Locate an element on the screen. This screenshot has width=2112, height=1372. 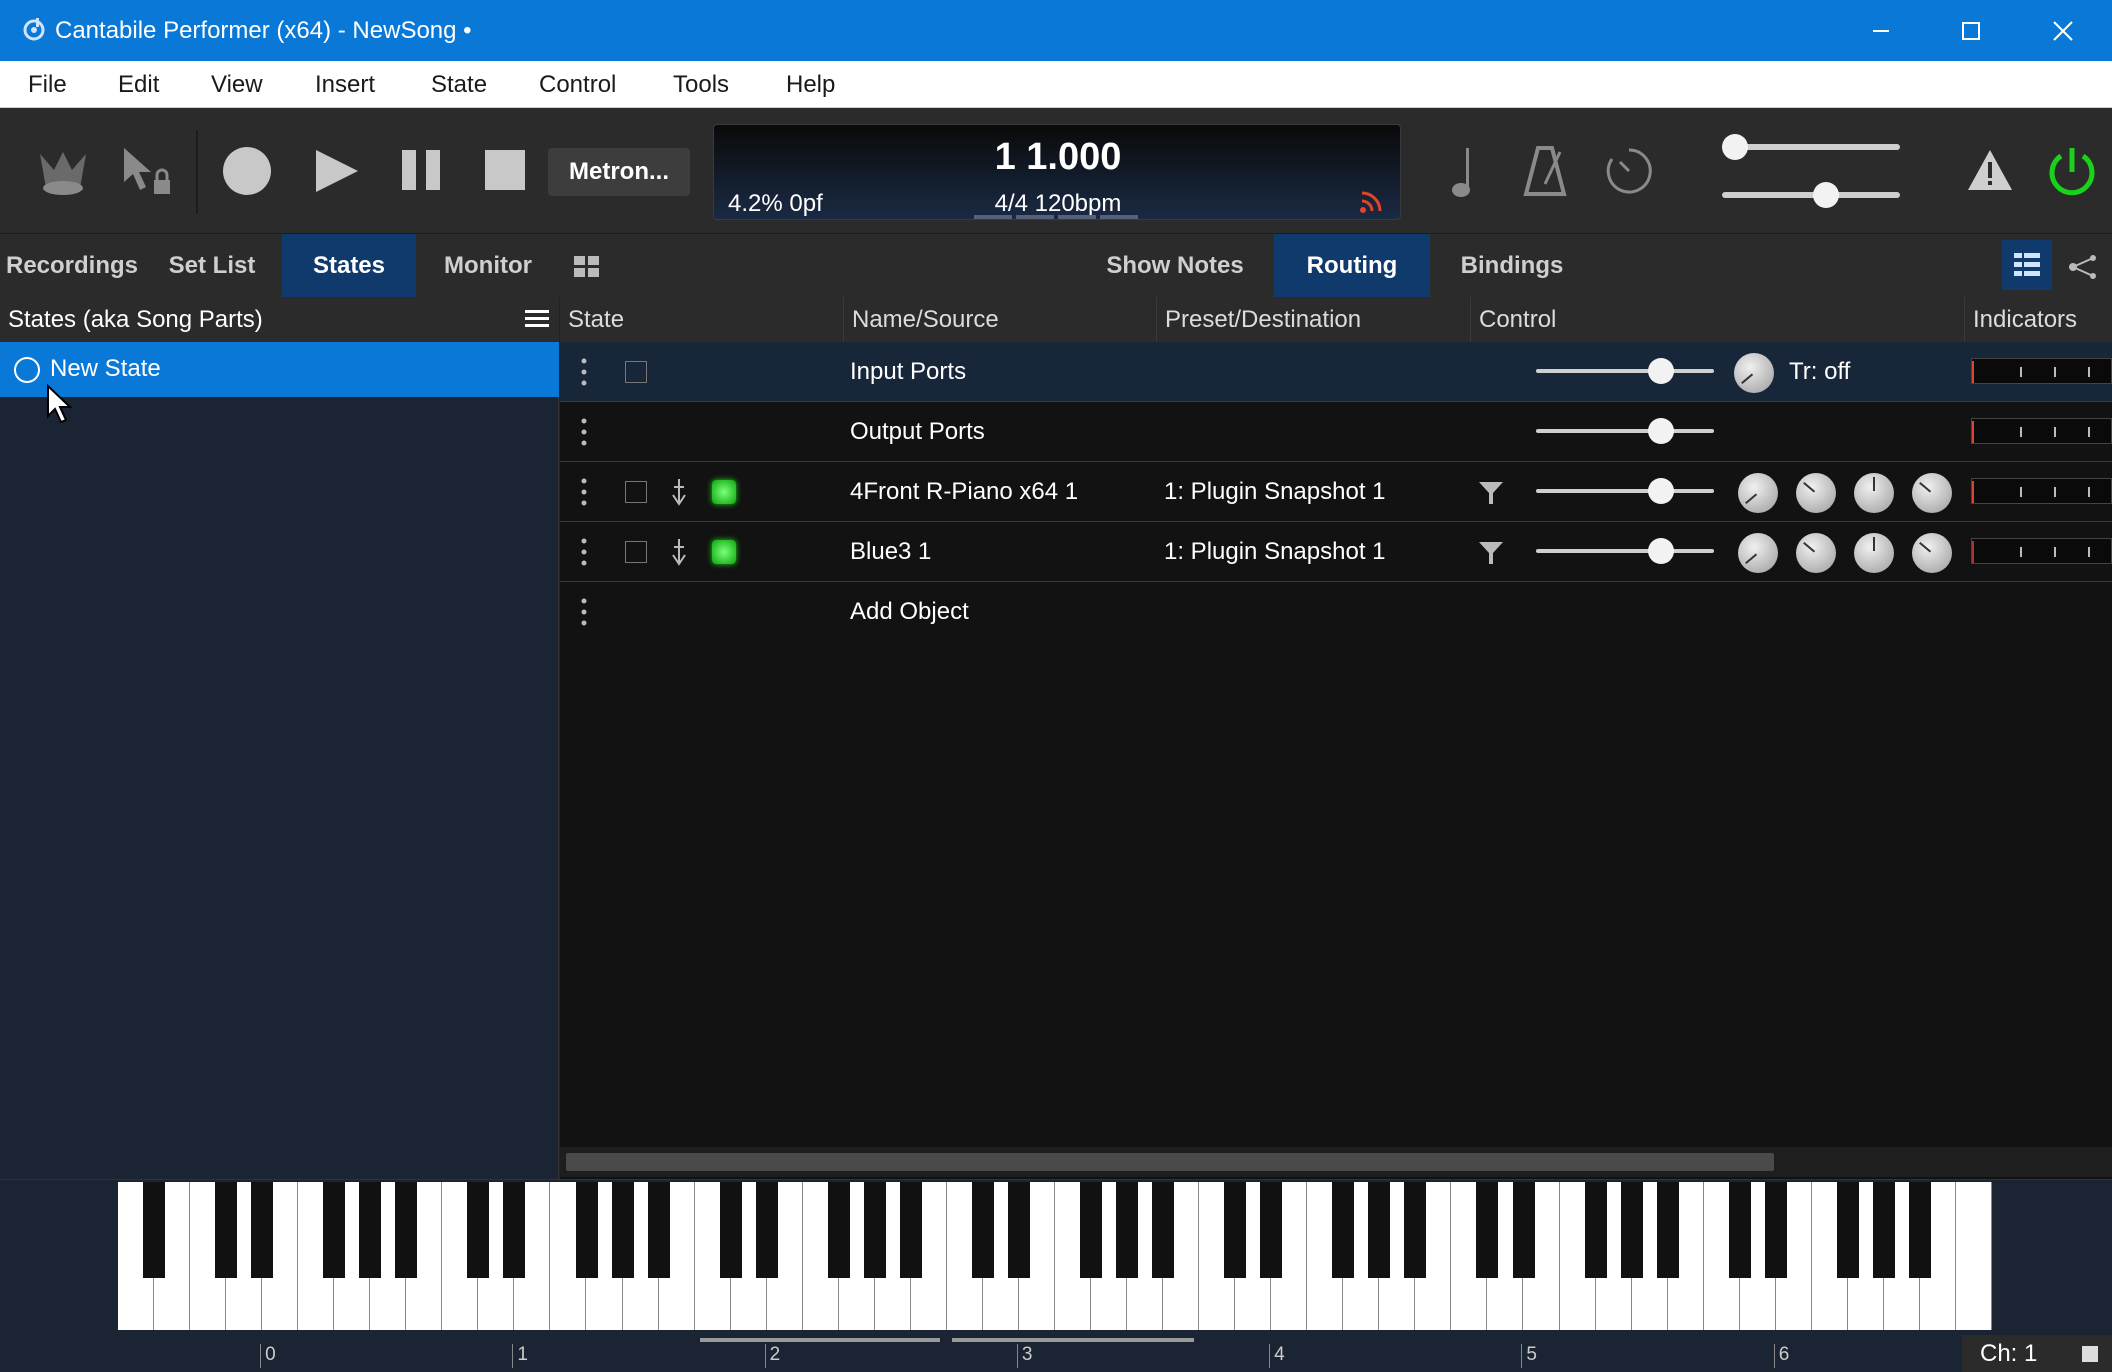
piano-keyboard is located at coordinates (1055, 1256).